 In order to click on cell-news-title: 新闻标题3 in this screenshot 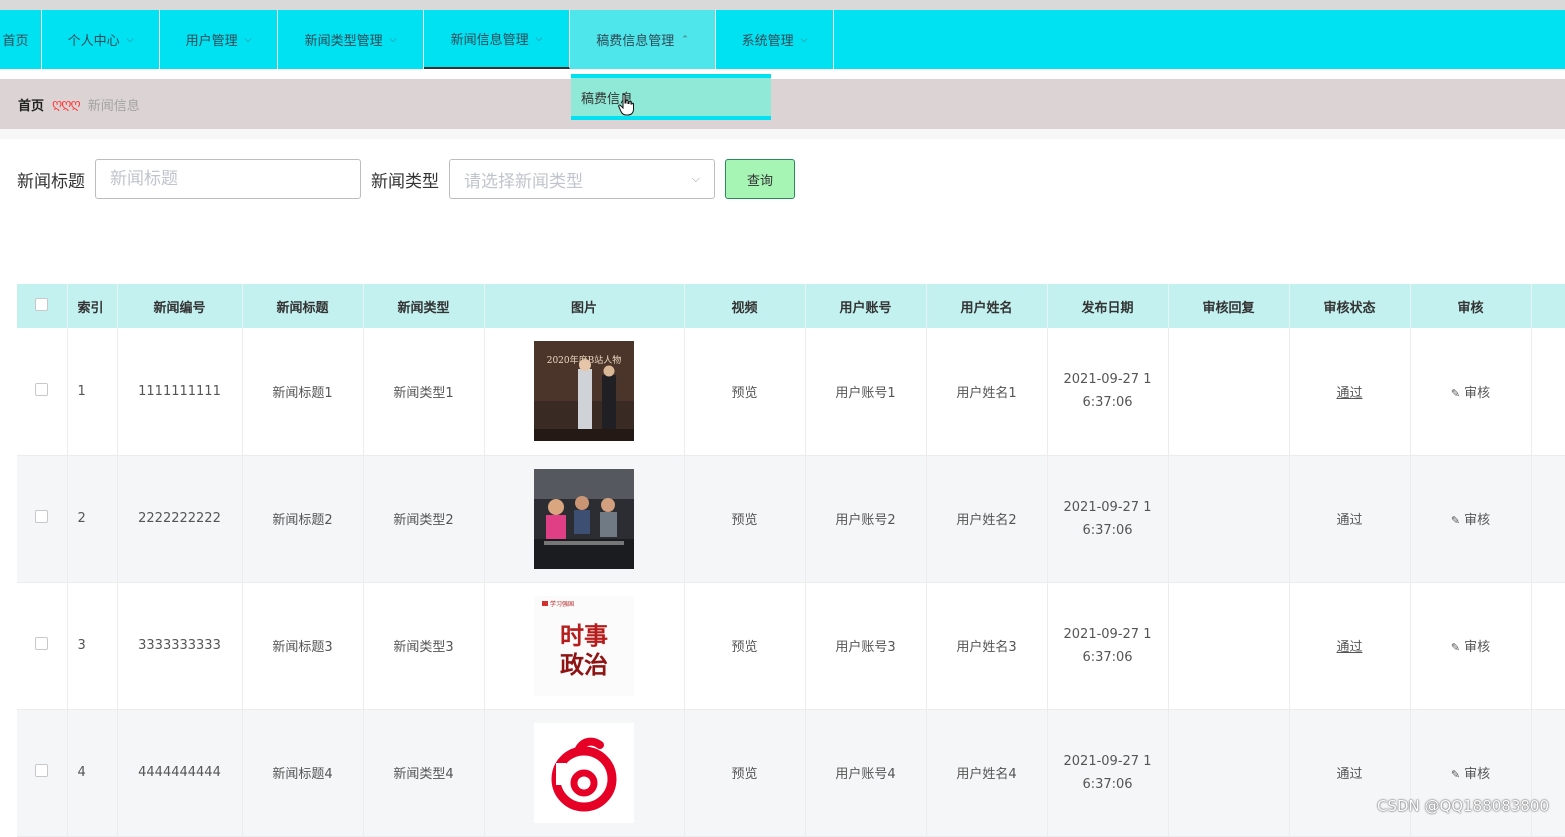, I will do `click(302, 645)`.